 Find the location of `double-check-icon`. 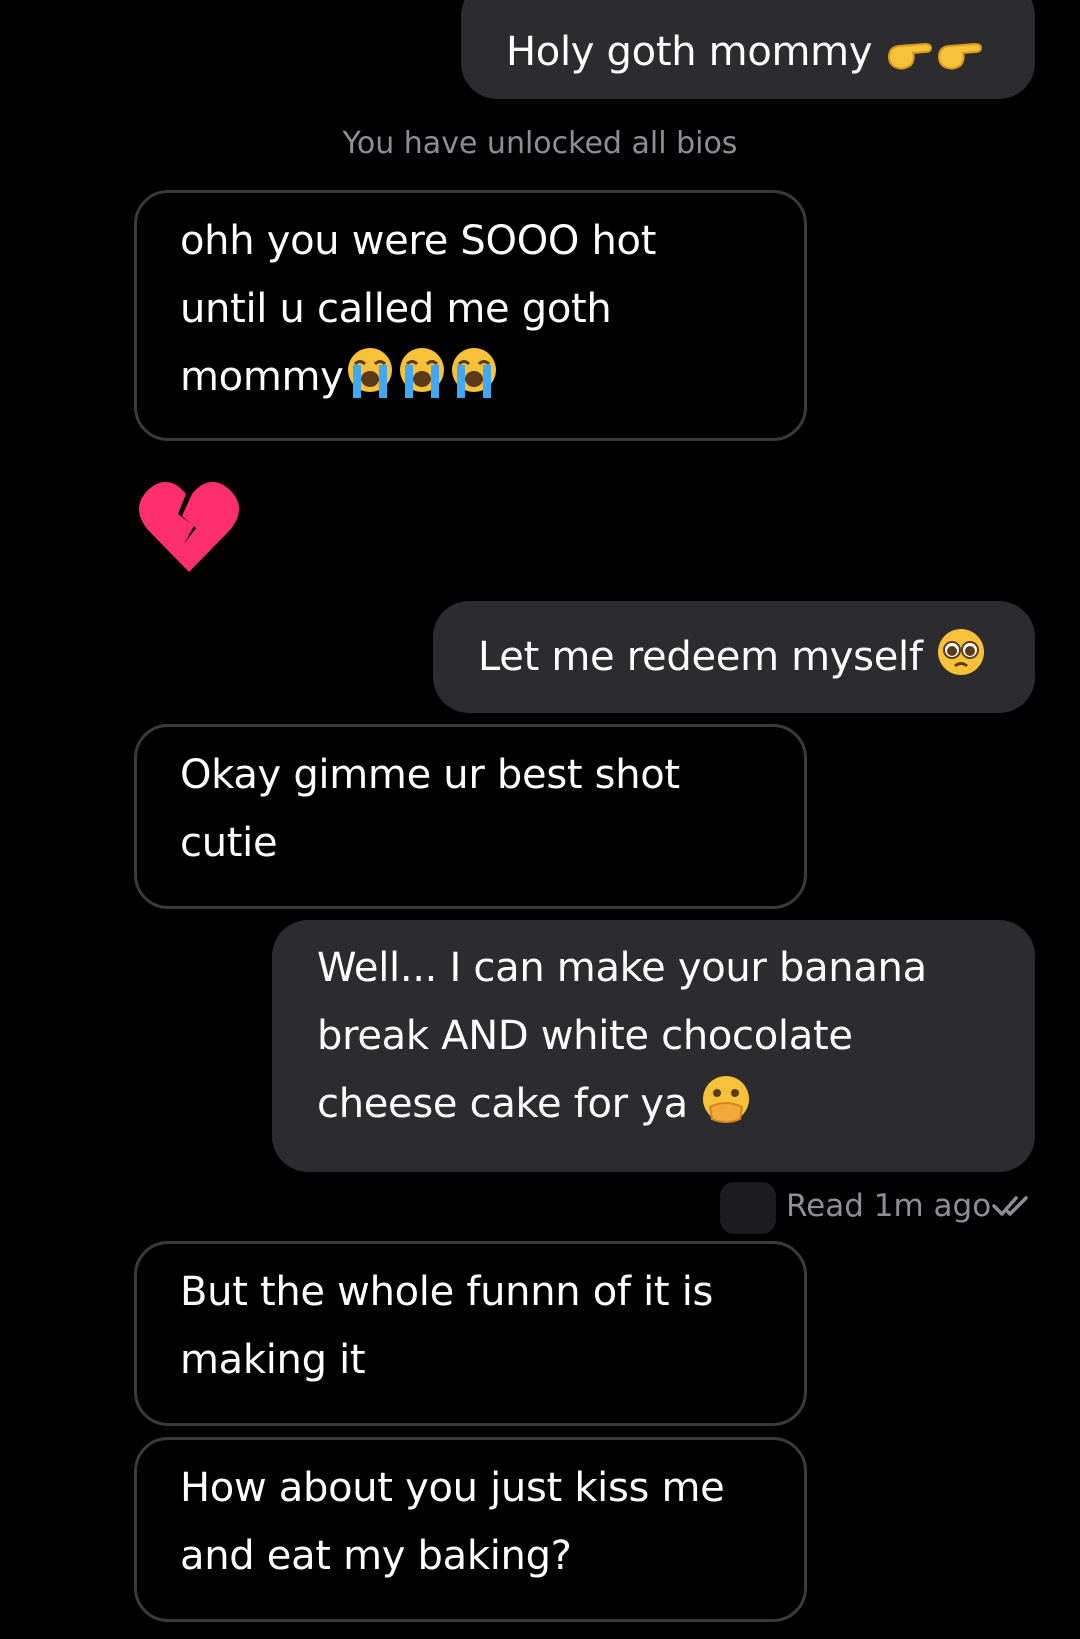

double-check-icon is located at coordinates (1010, 1206).